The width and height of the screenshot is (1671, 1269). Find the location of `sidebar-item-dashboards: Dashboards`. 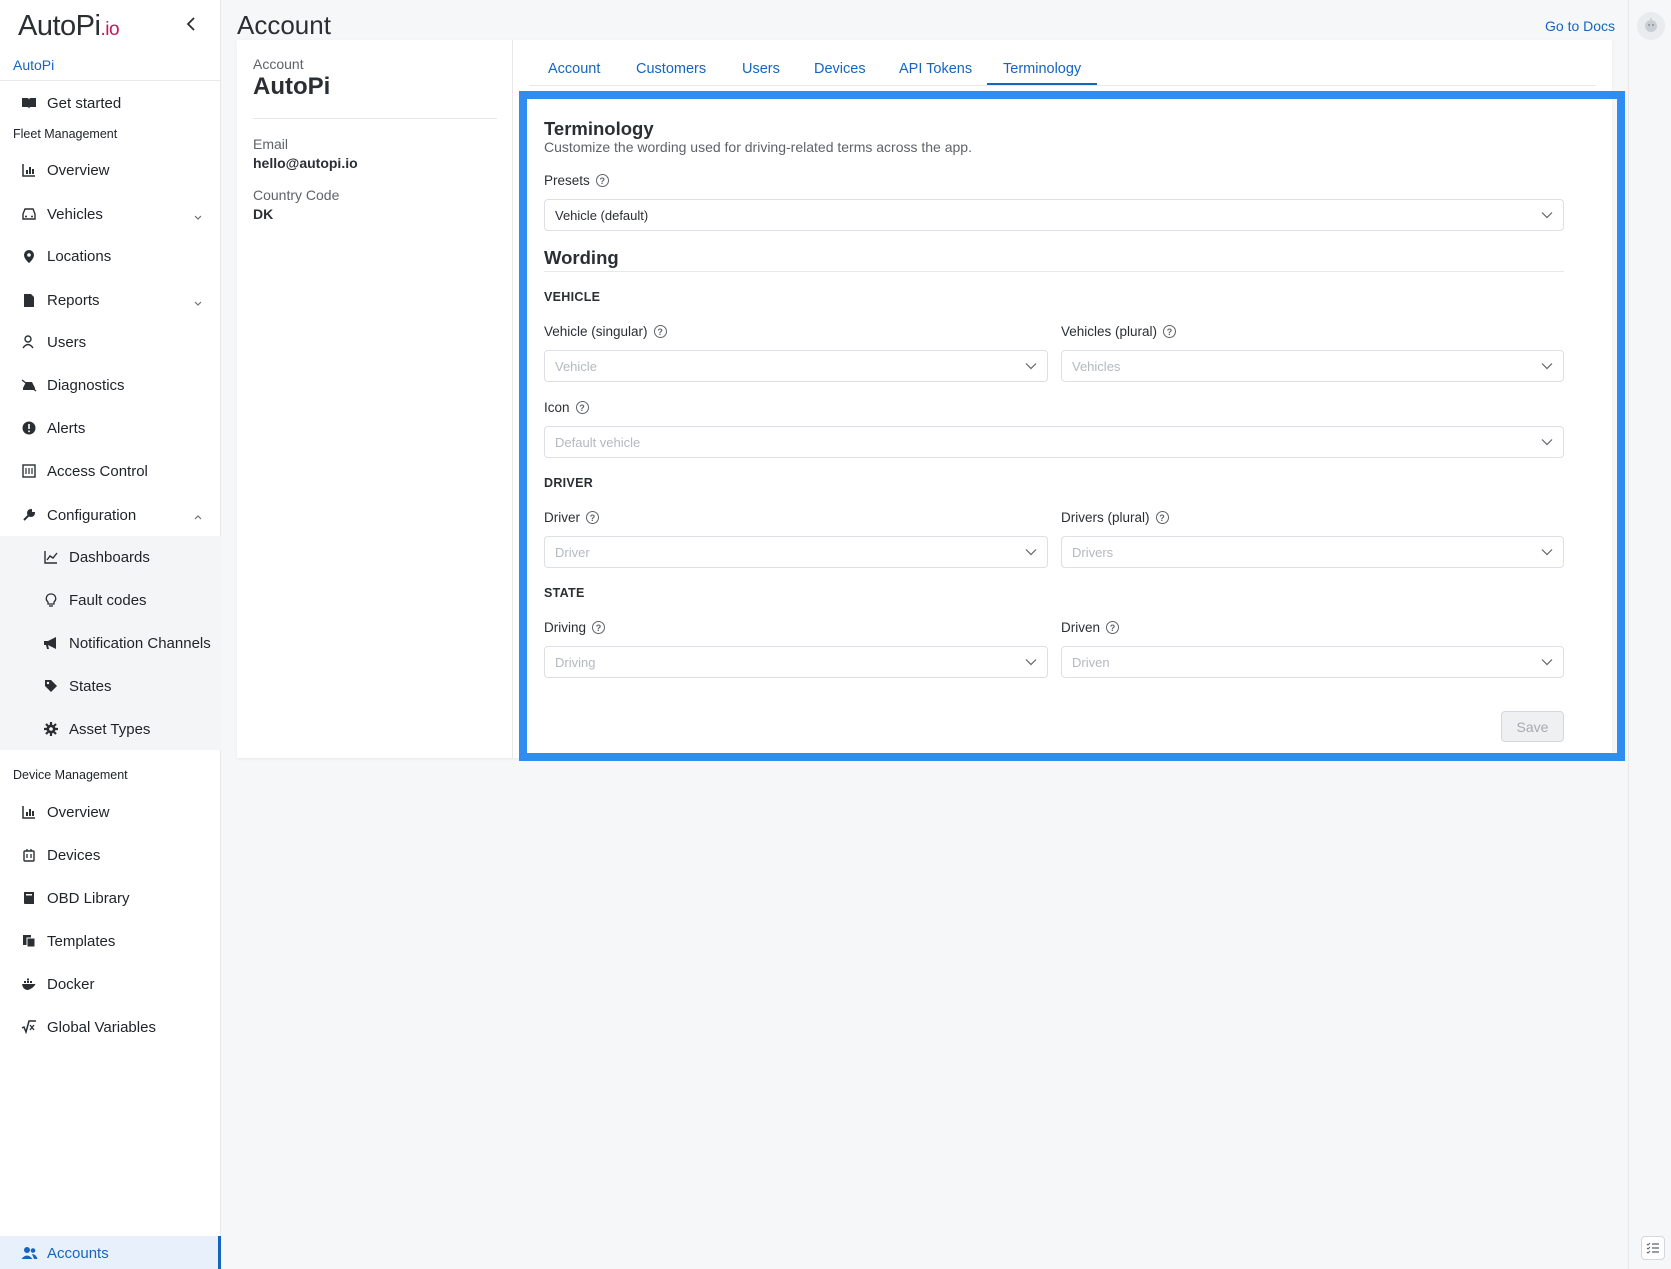

sidebar-item-dashboards: Dashboards is located at coordinates (110, 557).